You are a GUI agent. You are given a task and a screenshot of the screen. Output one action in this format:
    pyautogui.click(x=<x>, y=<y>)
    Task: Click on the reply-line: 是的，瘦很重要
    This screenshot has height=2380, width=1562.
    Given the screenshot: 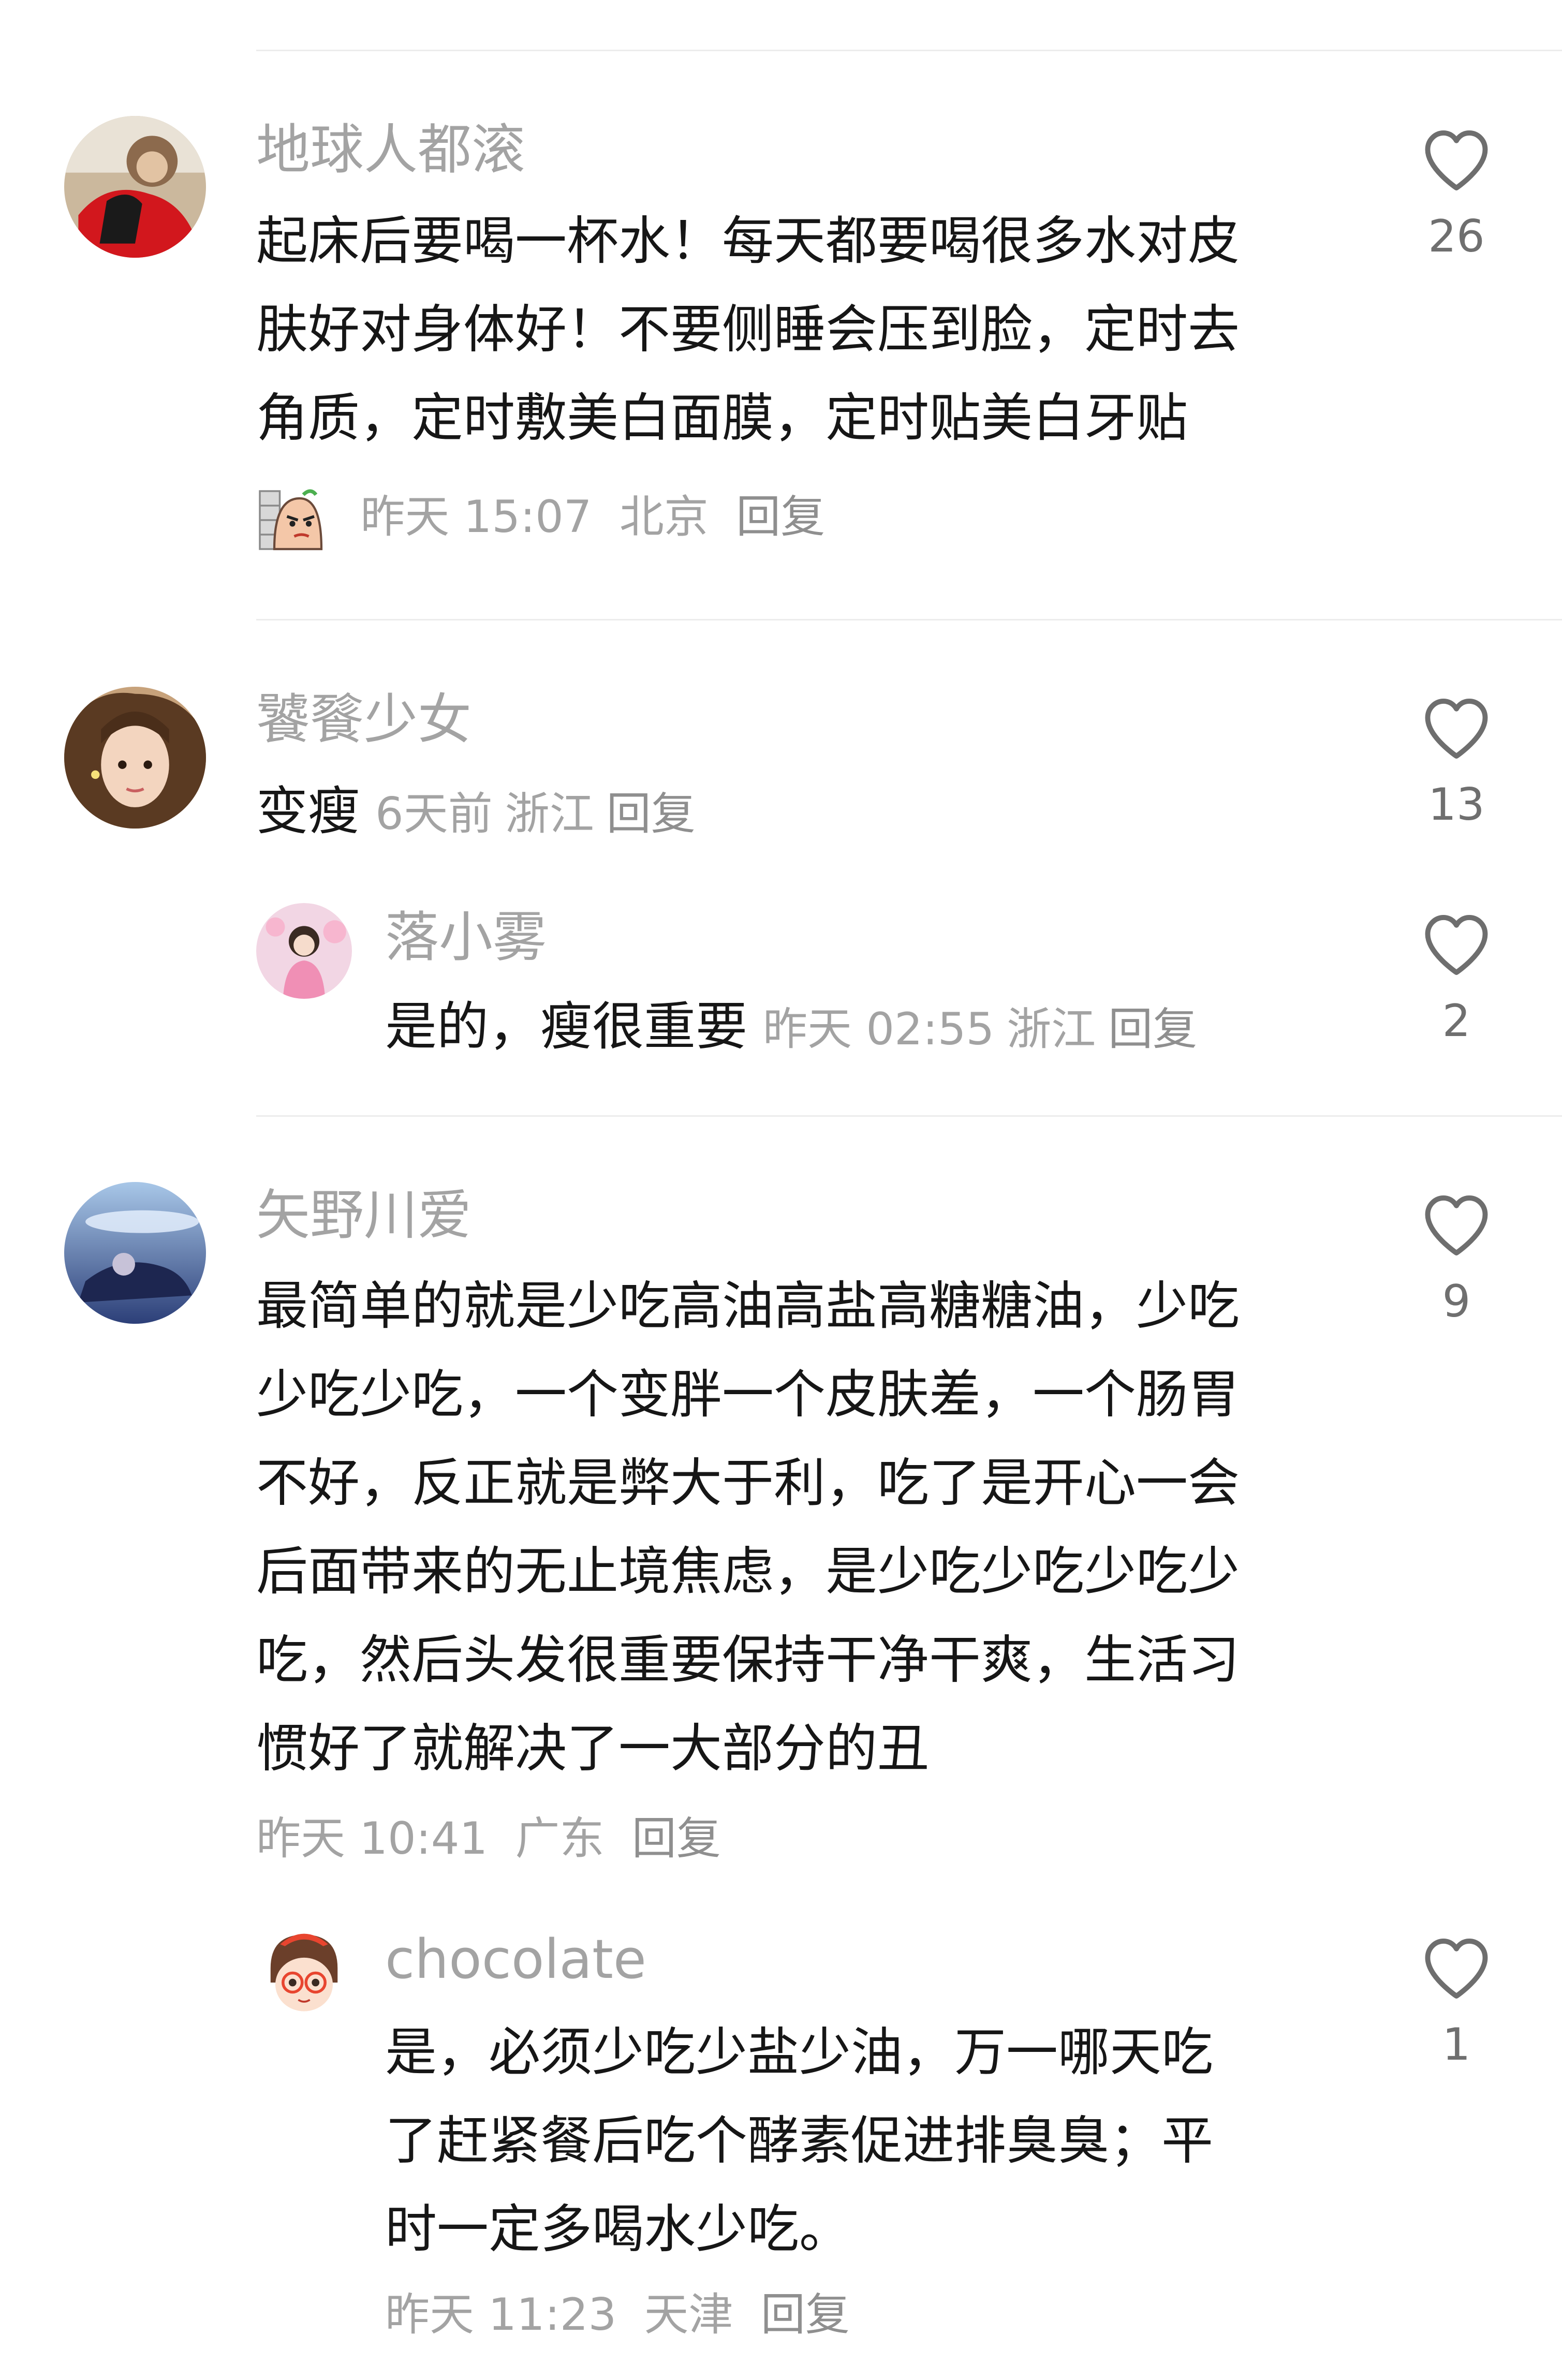 What is the action you would take?
    pyautogui.click(x=566, y=1026)
    